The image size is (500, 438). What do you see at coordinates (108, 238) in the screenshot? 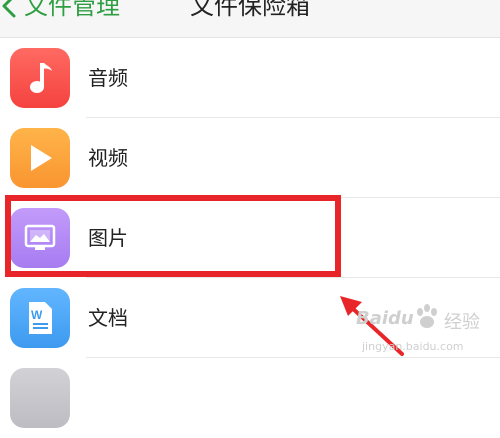
I see `list-item-label: 图片` at bounding box center [108, 238].